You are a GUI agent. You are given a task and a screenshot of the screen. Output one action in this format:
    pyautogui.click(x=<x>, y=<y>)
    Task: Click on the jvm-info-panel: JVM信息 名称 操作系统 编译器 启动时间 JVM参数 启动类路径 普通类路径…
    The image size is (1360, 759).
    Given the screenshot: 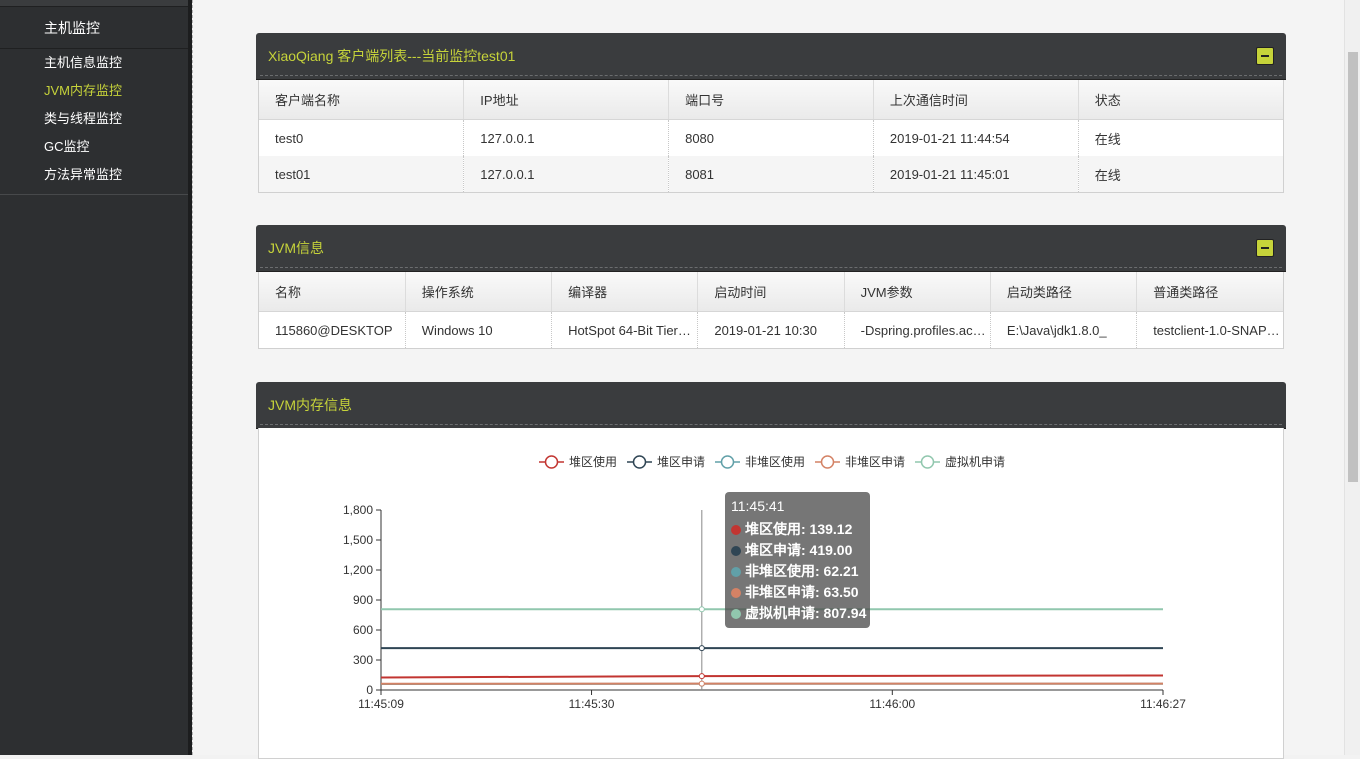 What is the action you would take?
    pyautogui.click(x=771, y=287)
    